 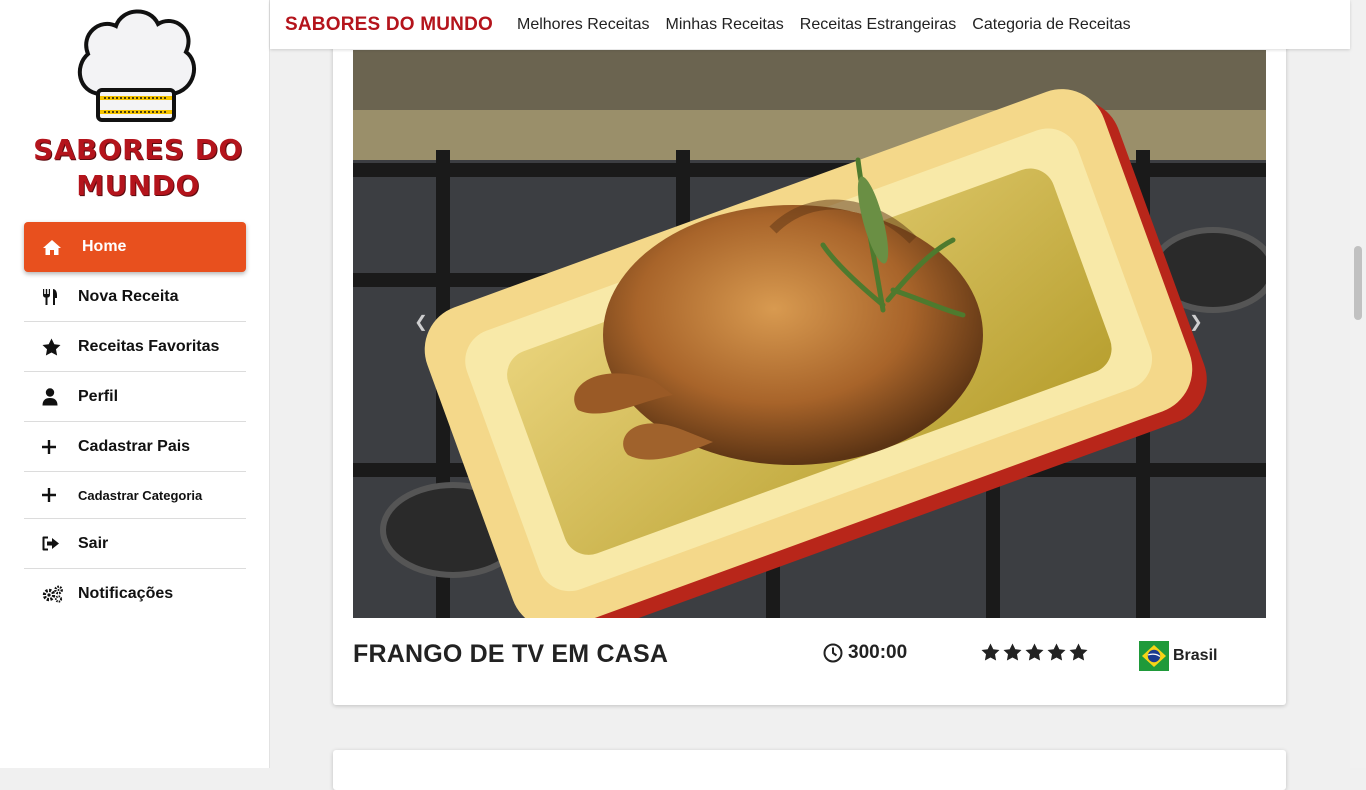 I want to click on sidebar-item-sair: Sair, so click(x=135, y=544).